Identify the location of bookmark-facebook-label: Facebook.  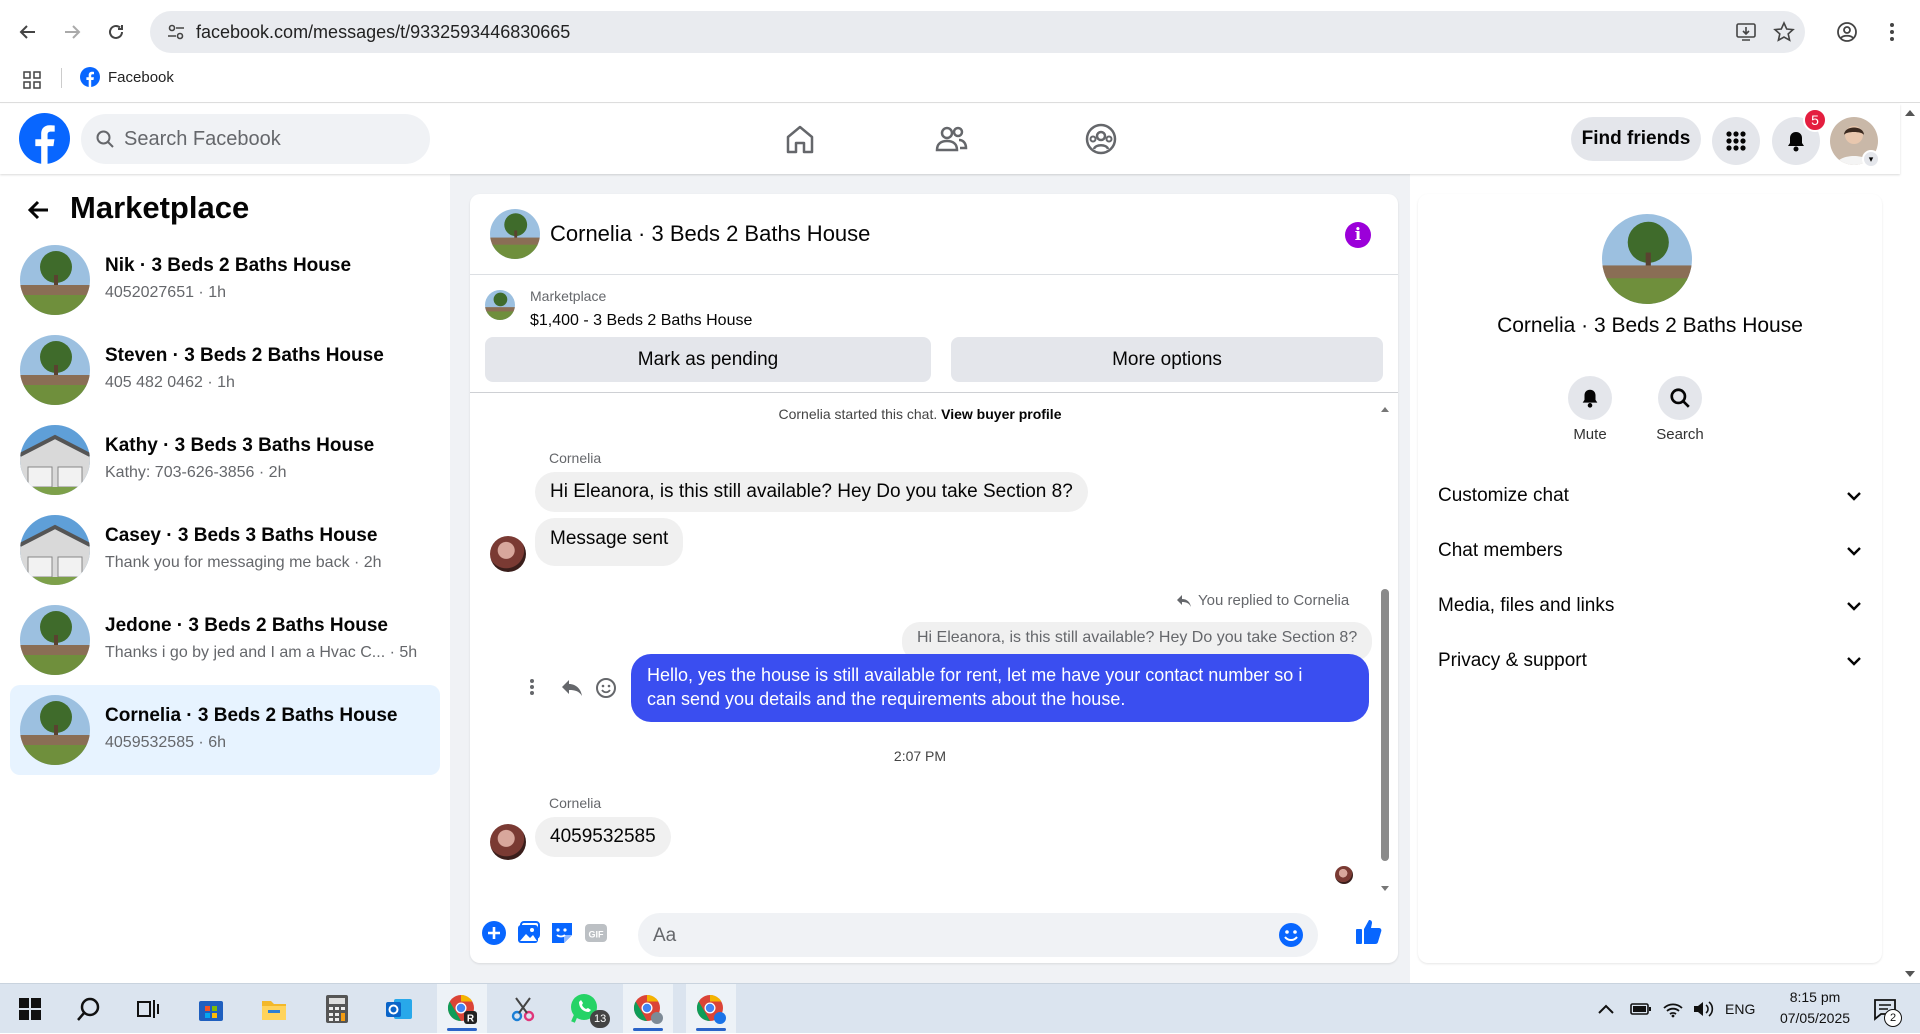
(141, 77).